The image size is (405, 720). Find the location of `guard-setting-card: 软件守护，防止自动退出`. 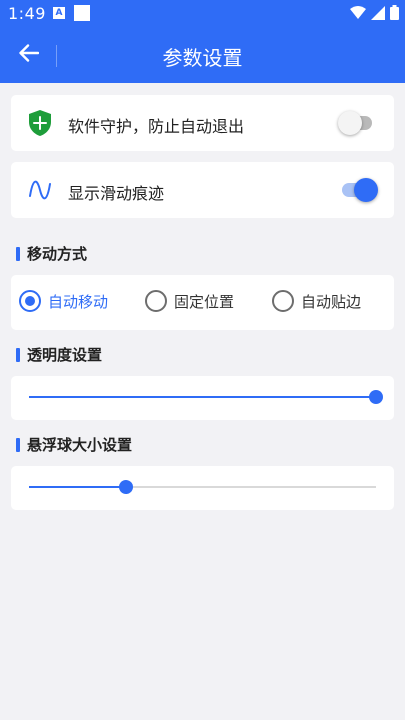

guard-setting-card: 软件守护，防止自动退出 is located at coordinates (202, 123).